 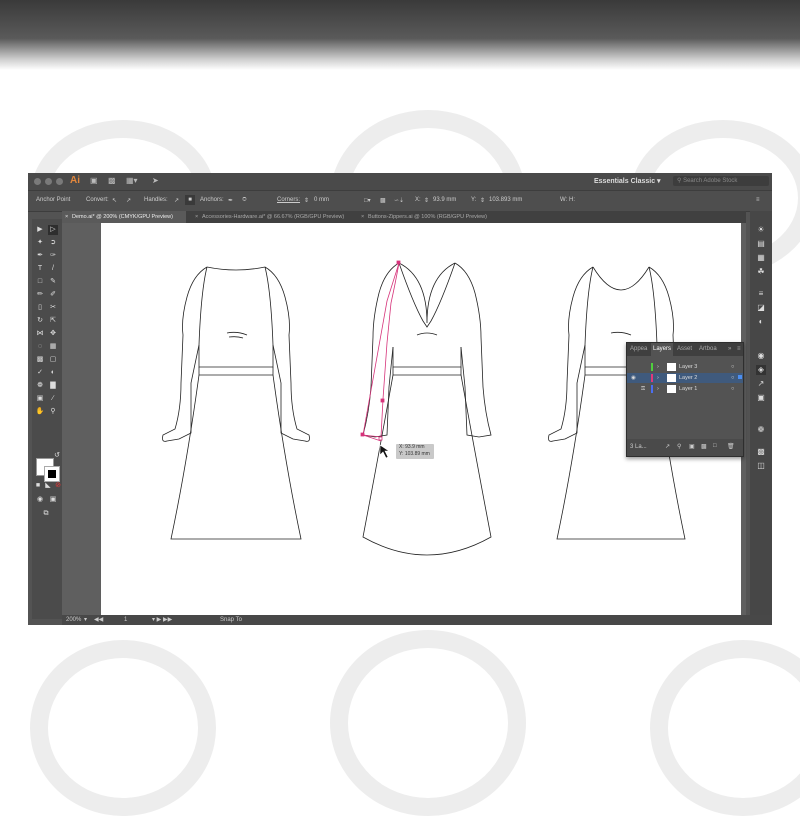 I want to click on artboard-tool-icon: ▣, so click(x=40, y=399).